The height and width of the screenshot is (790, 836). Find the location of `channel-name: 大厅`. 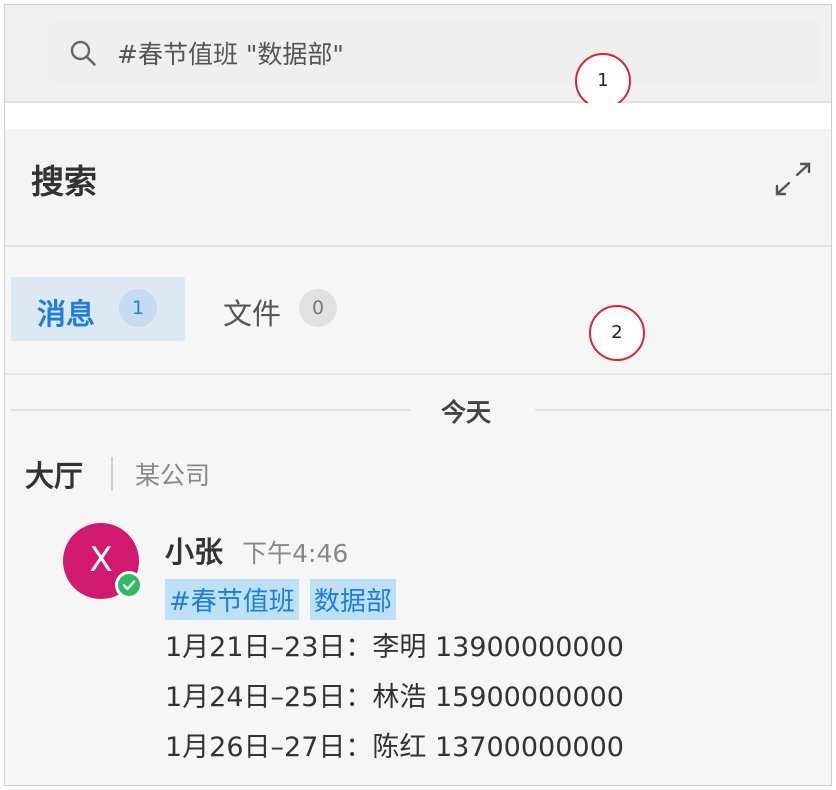

channel-name: 大厅 is located at coordinates (54, 476).